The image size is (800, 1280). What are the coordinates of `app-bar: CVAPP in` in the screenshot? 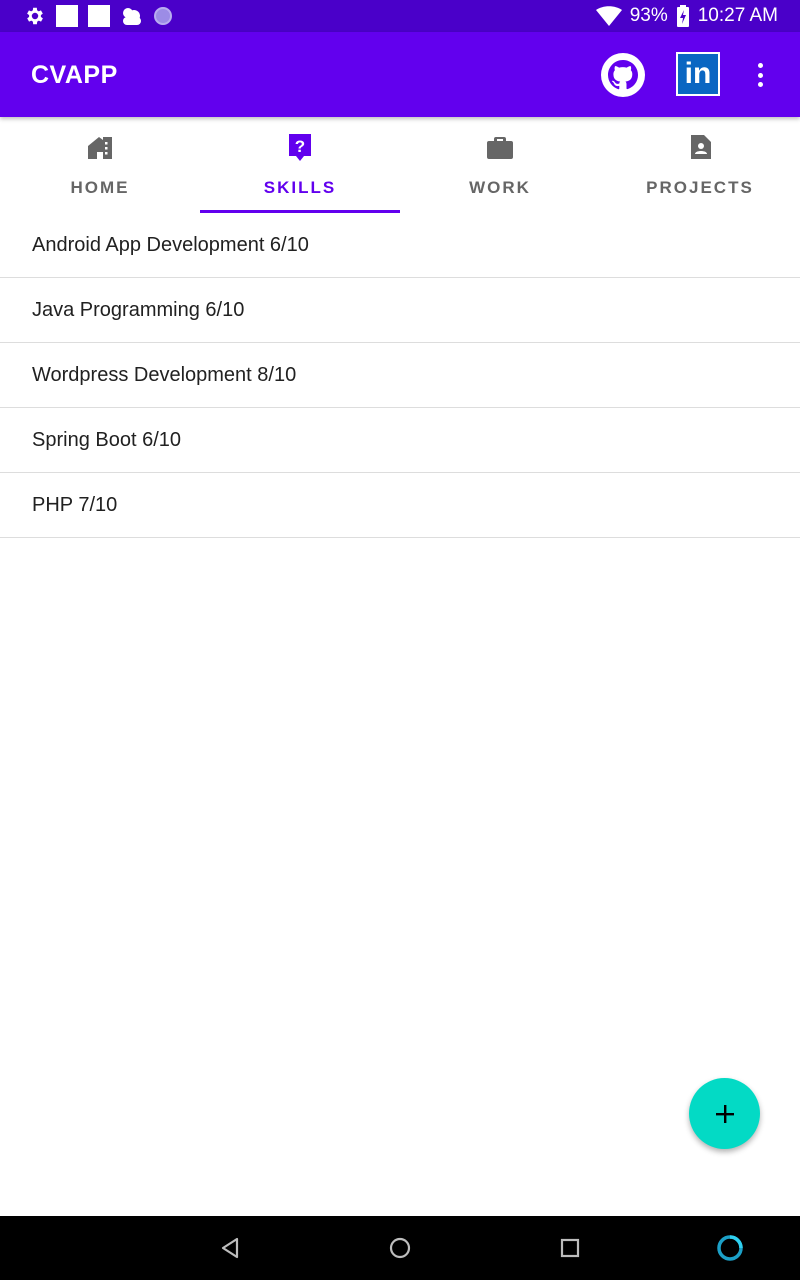 It's located at (400, 74).